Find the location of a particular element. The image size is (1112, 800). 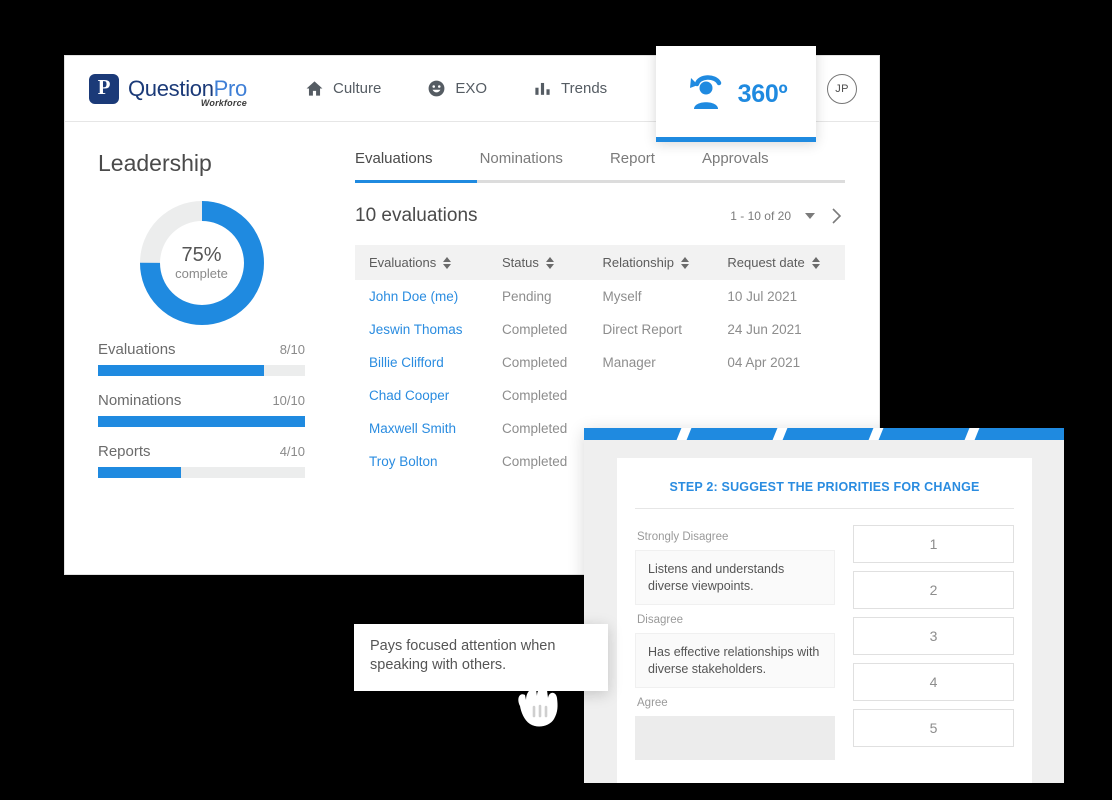

evaluations-count: 10 evaluations is located at coordinates (416, 215).